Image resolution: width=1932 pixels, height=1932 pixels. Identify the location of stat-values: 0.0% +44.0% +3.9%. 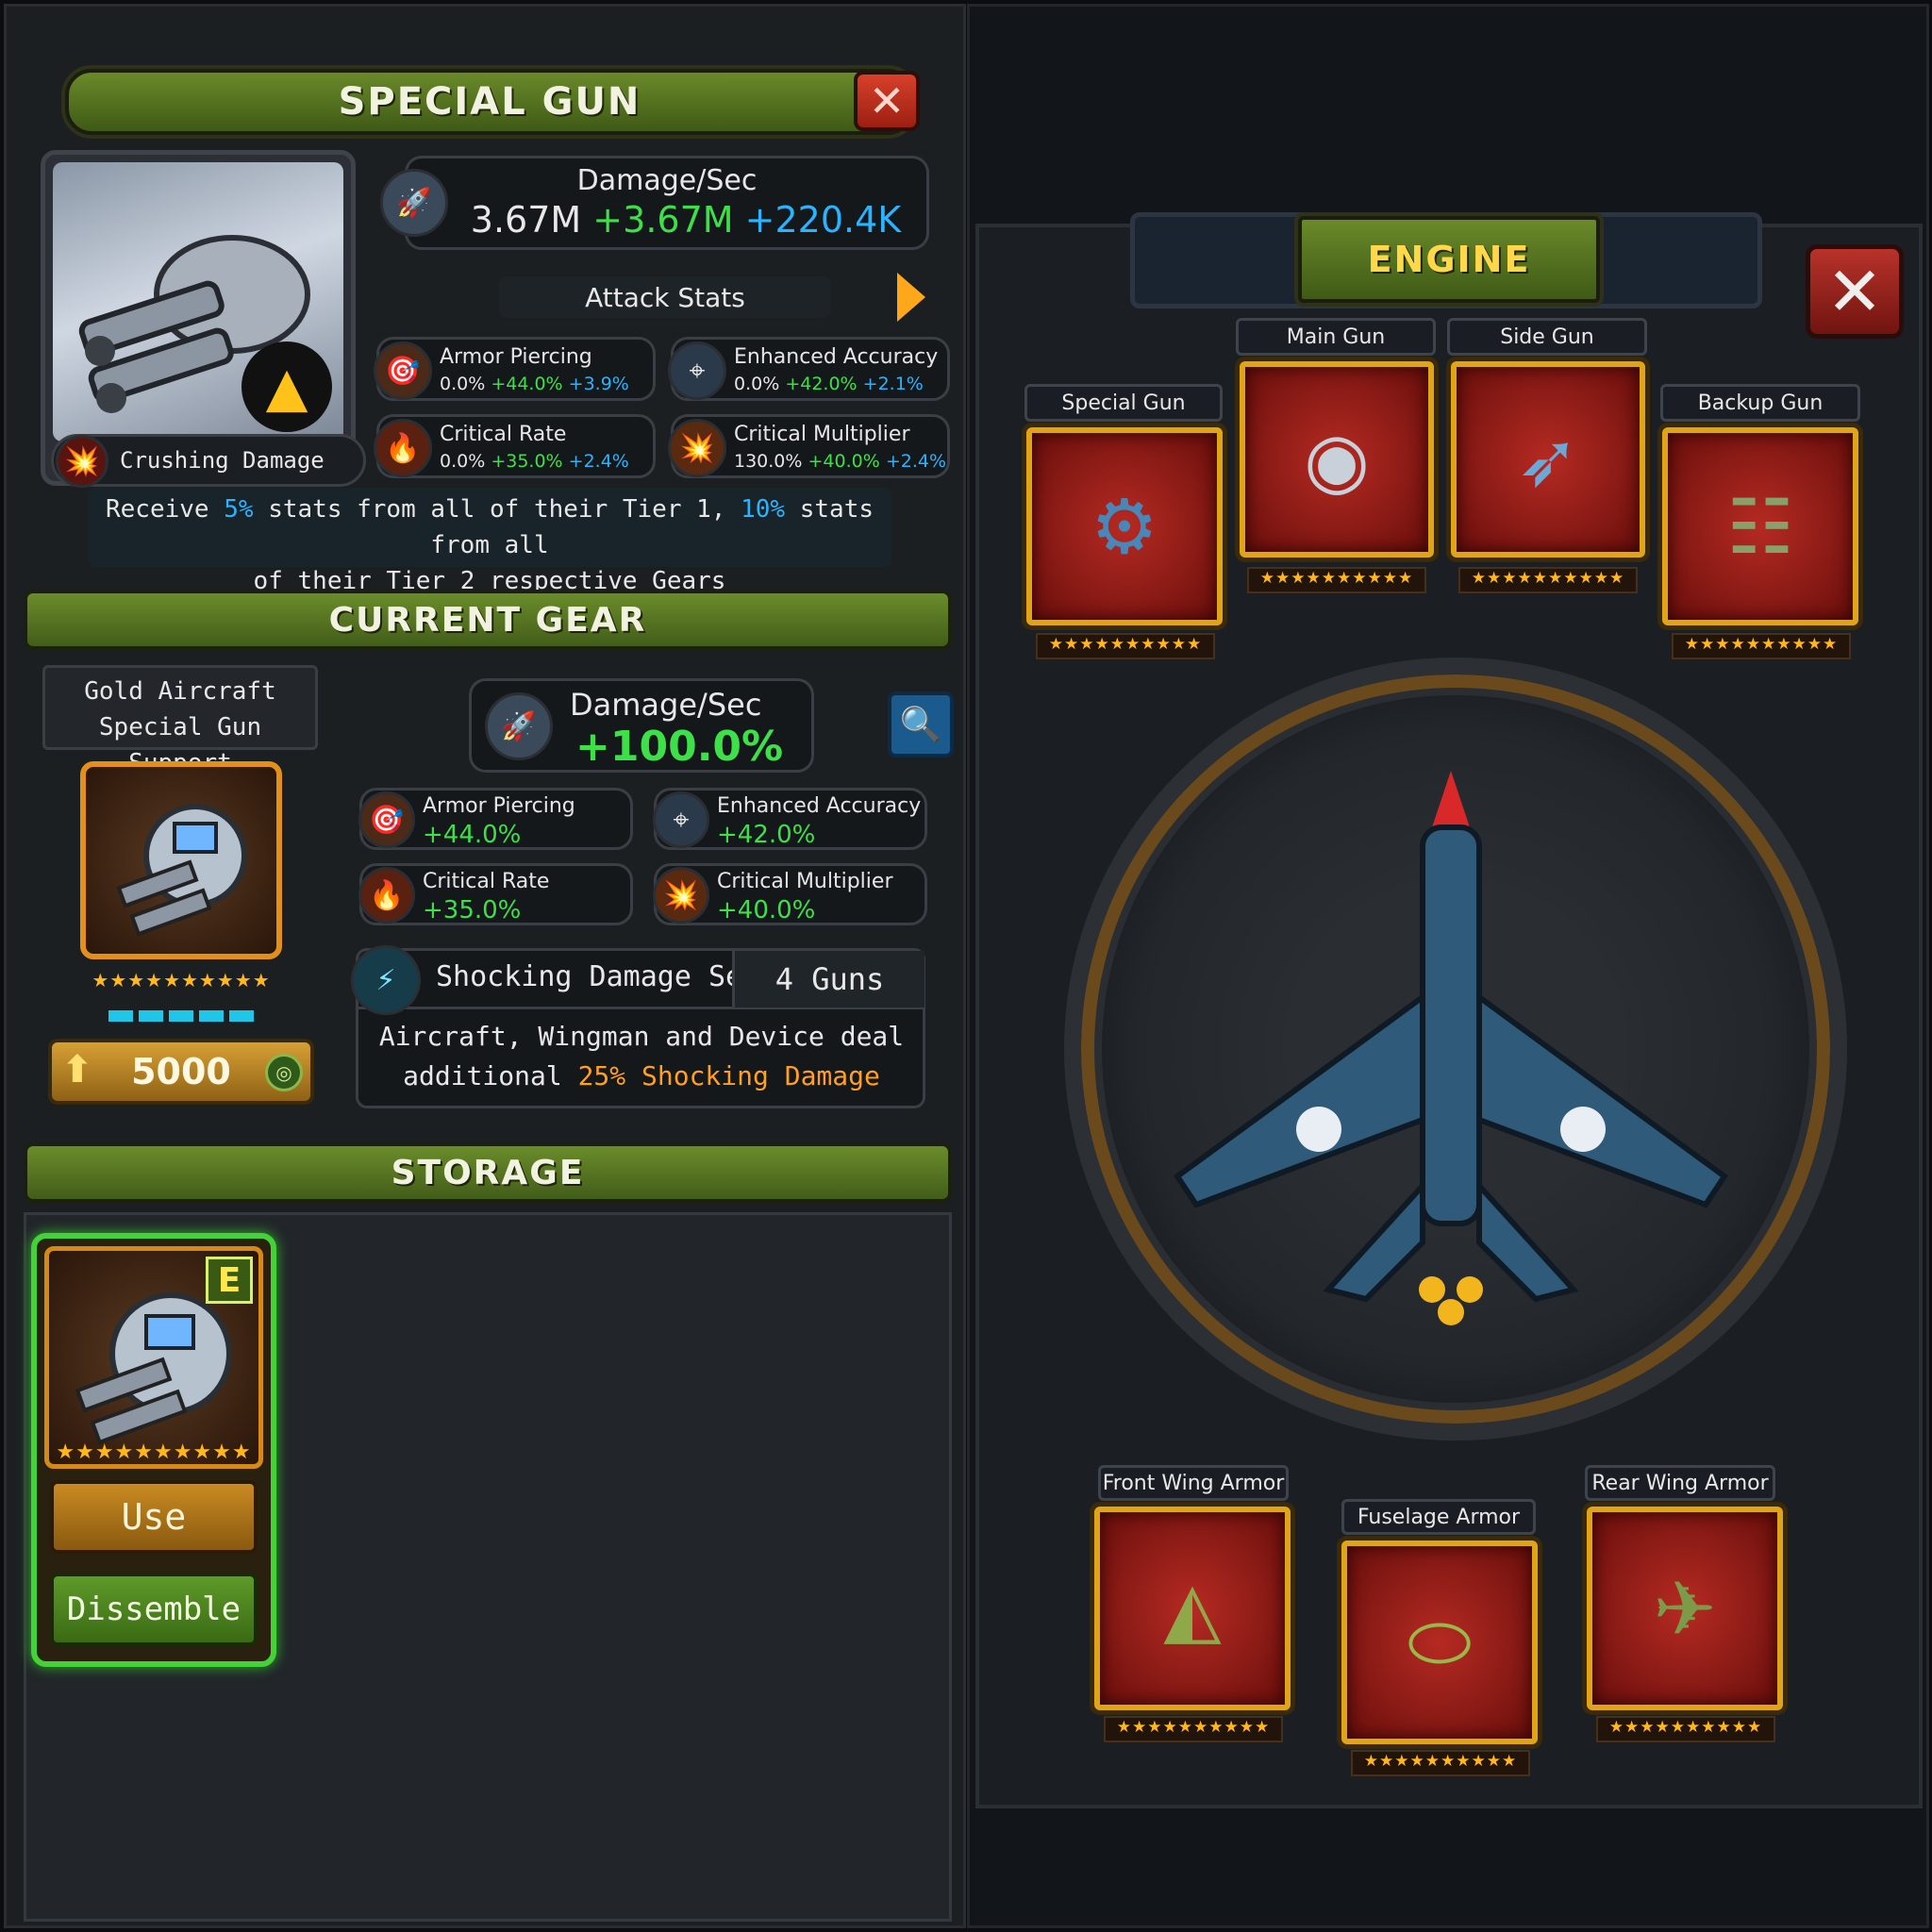
(534, 384).